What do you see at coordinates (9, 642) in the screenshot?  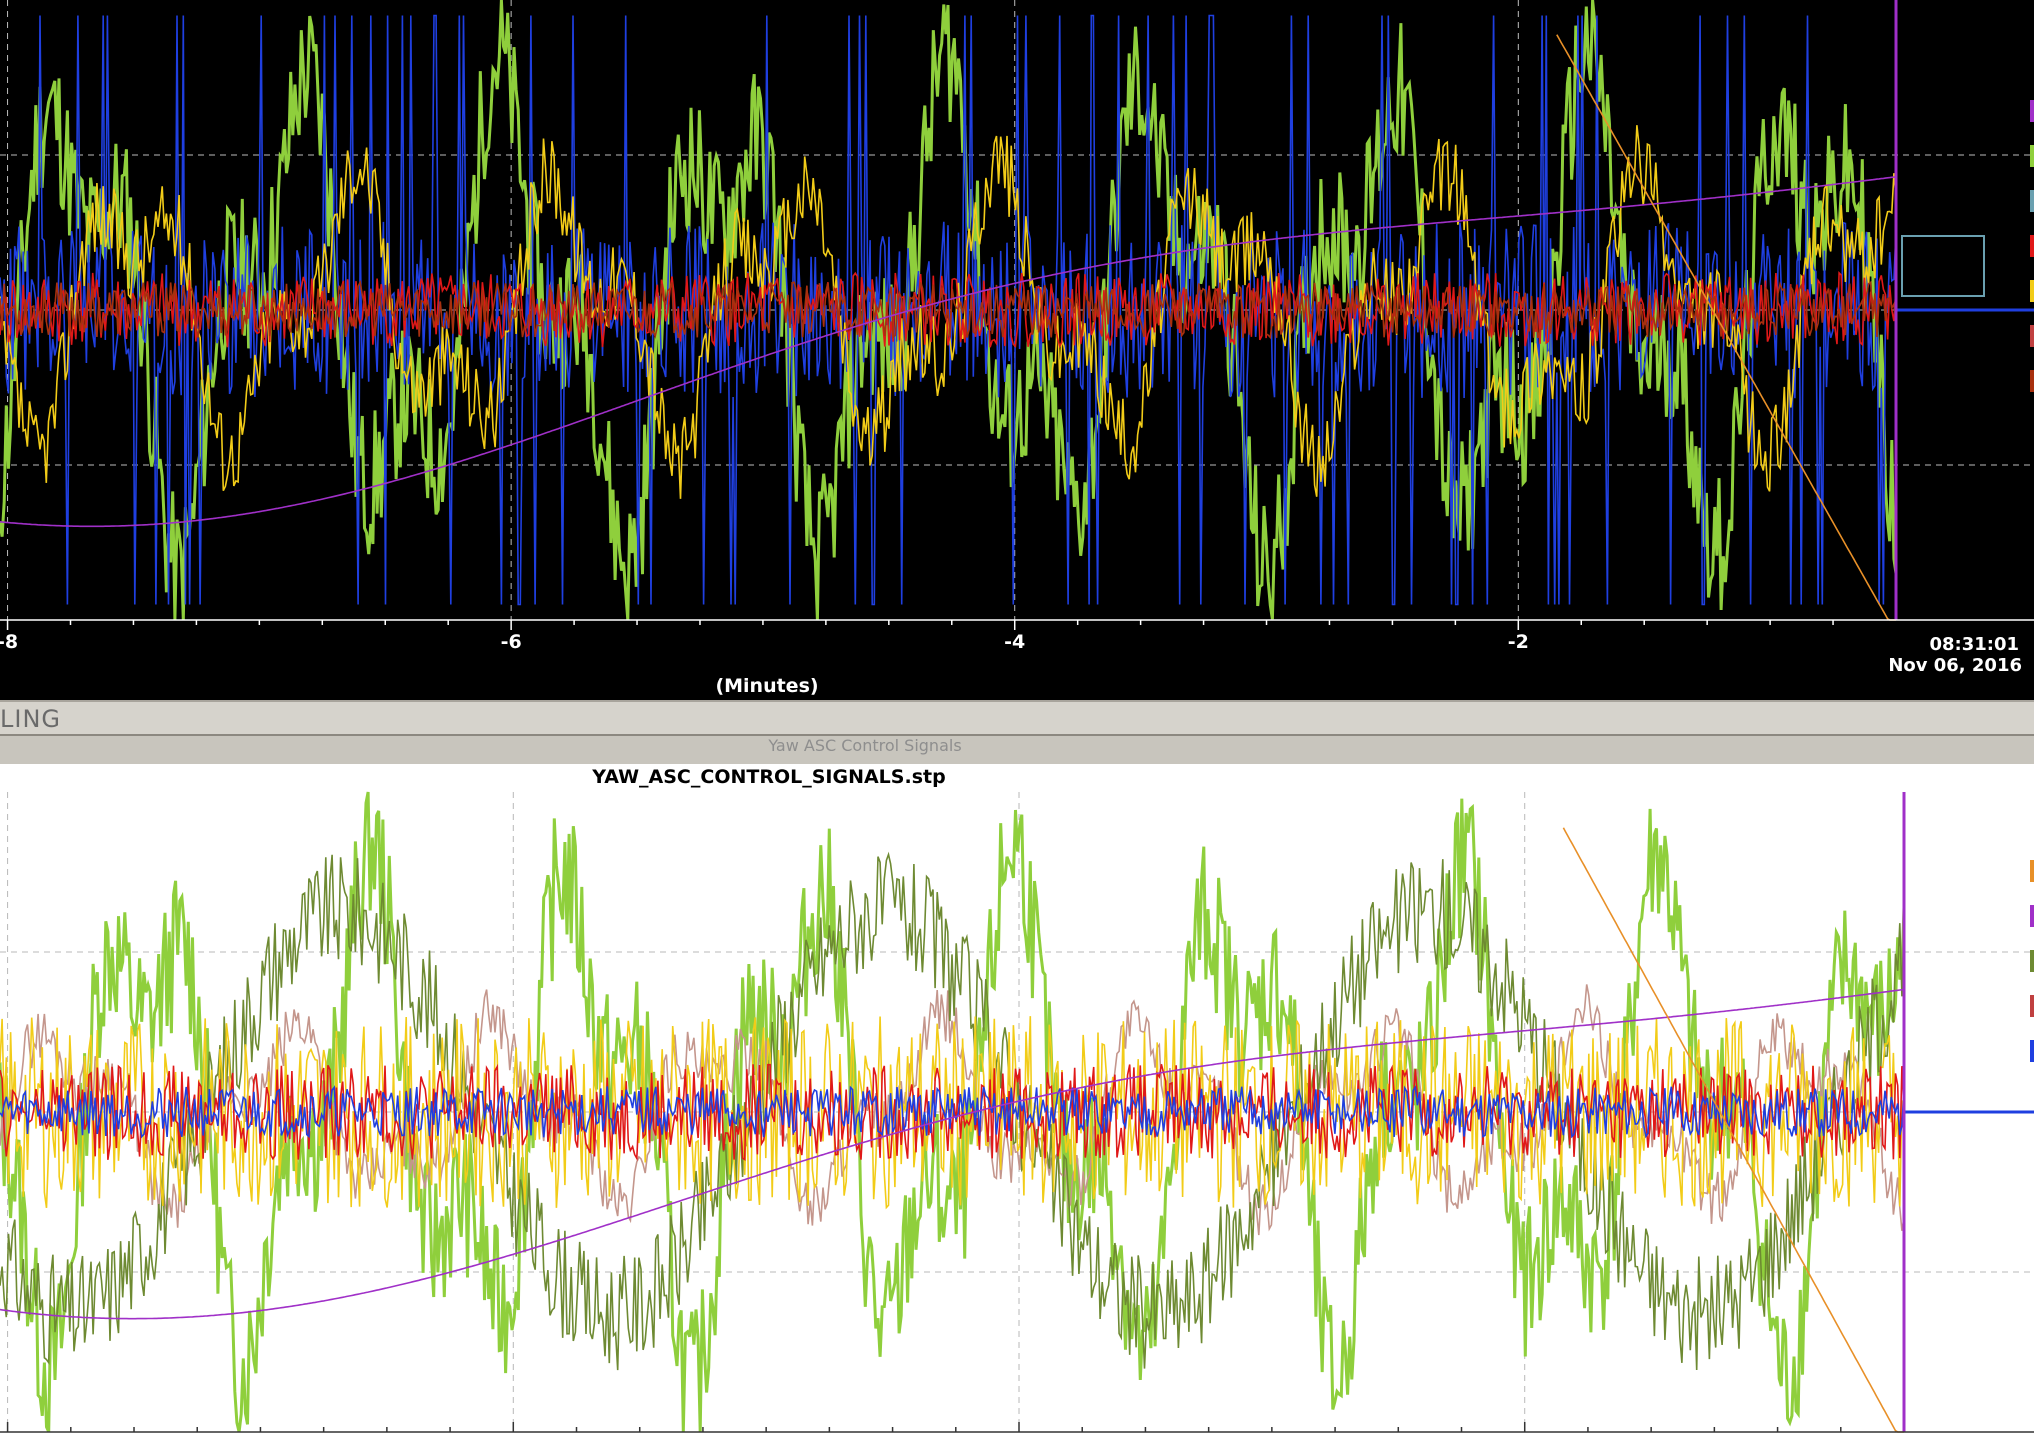 I see `x-tick-label-0: -8` at bounding box center [9, 642].